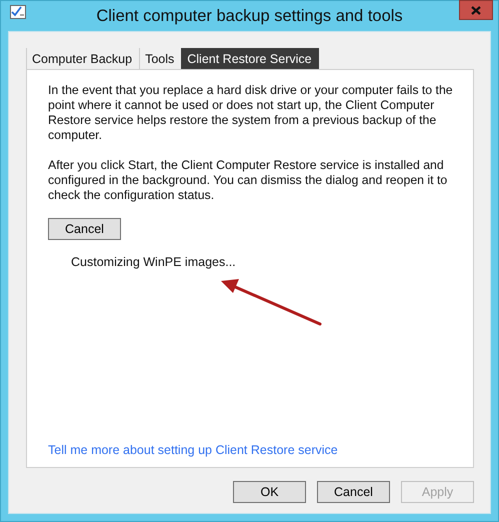  What do you see at coordinates (193, 450) in the screenshot?
I see `help-link: Tell me more about setting up Client Restore service` at bounding box center [193, 450].